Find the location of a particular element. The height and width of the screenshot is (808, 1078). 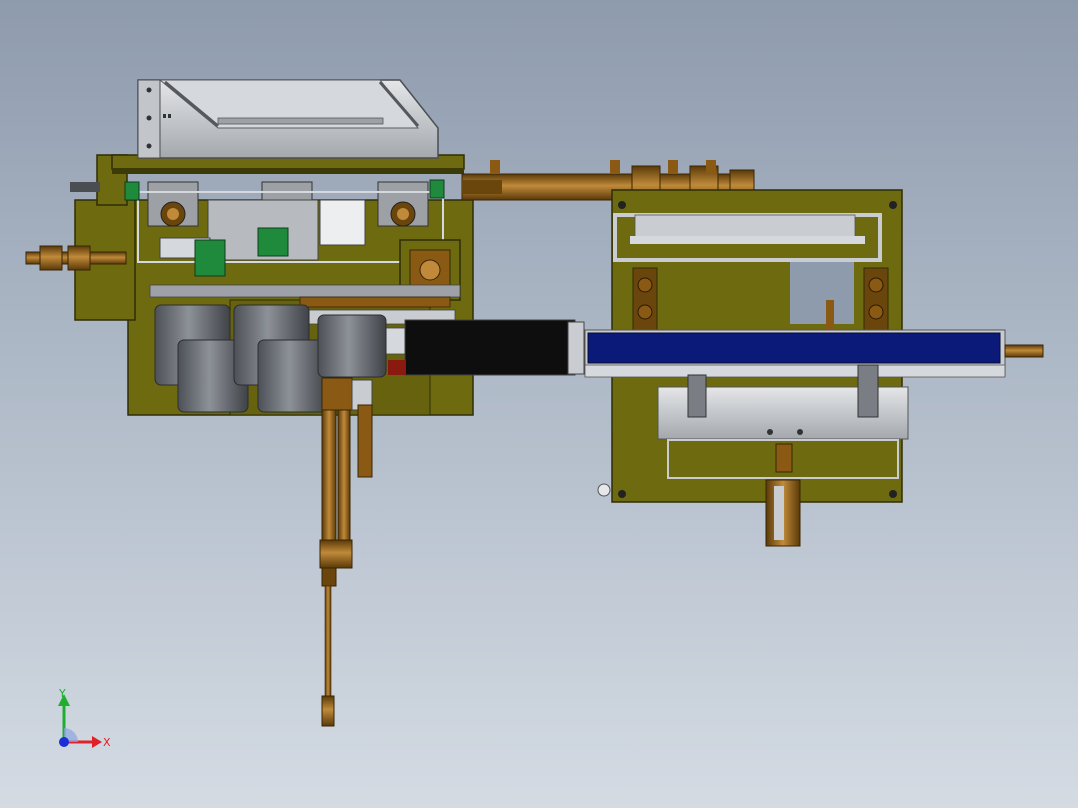

hopper is located at coordinates (288, 119).